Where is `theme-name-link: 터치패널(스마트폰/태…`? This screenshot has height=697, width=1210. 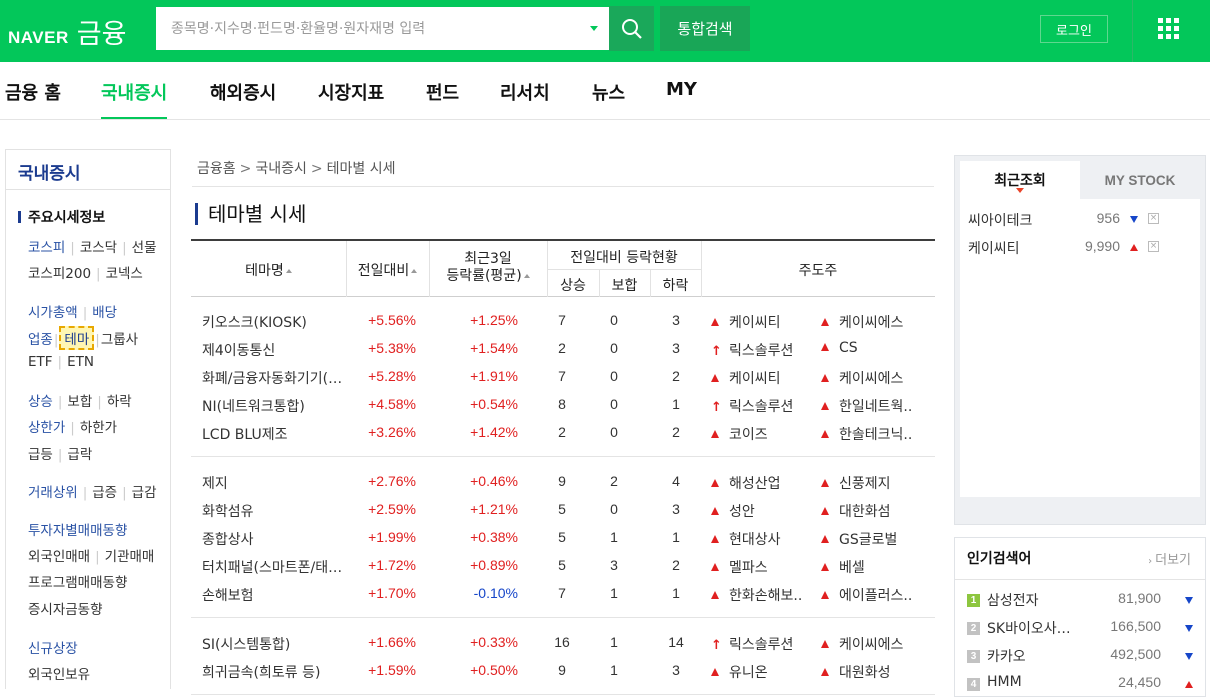
theme-name-link: 터치패널(스마트폰/태… is located at coordinates (278, 567).